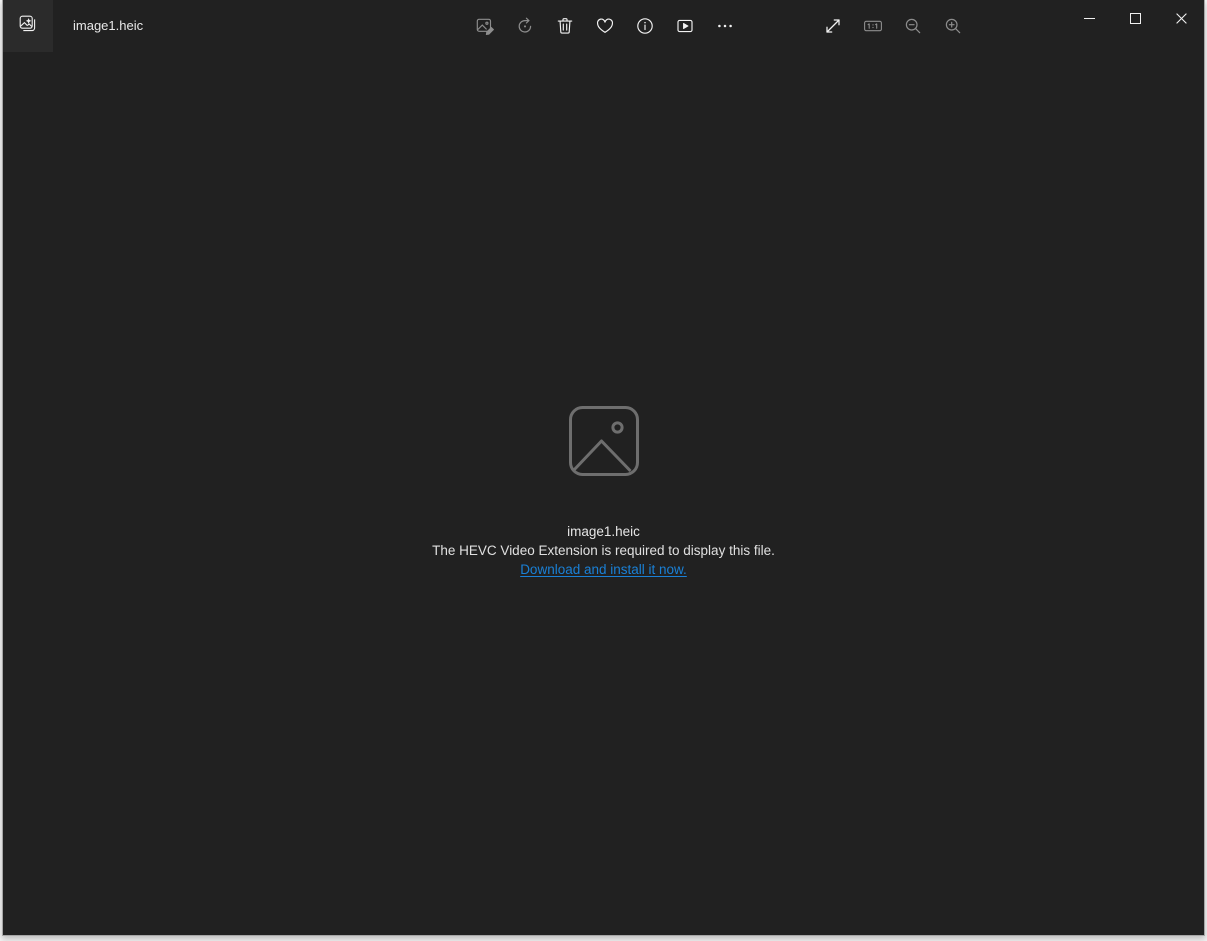  I want to click on slideshow-button, so click(685, 26).